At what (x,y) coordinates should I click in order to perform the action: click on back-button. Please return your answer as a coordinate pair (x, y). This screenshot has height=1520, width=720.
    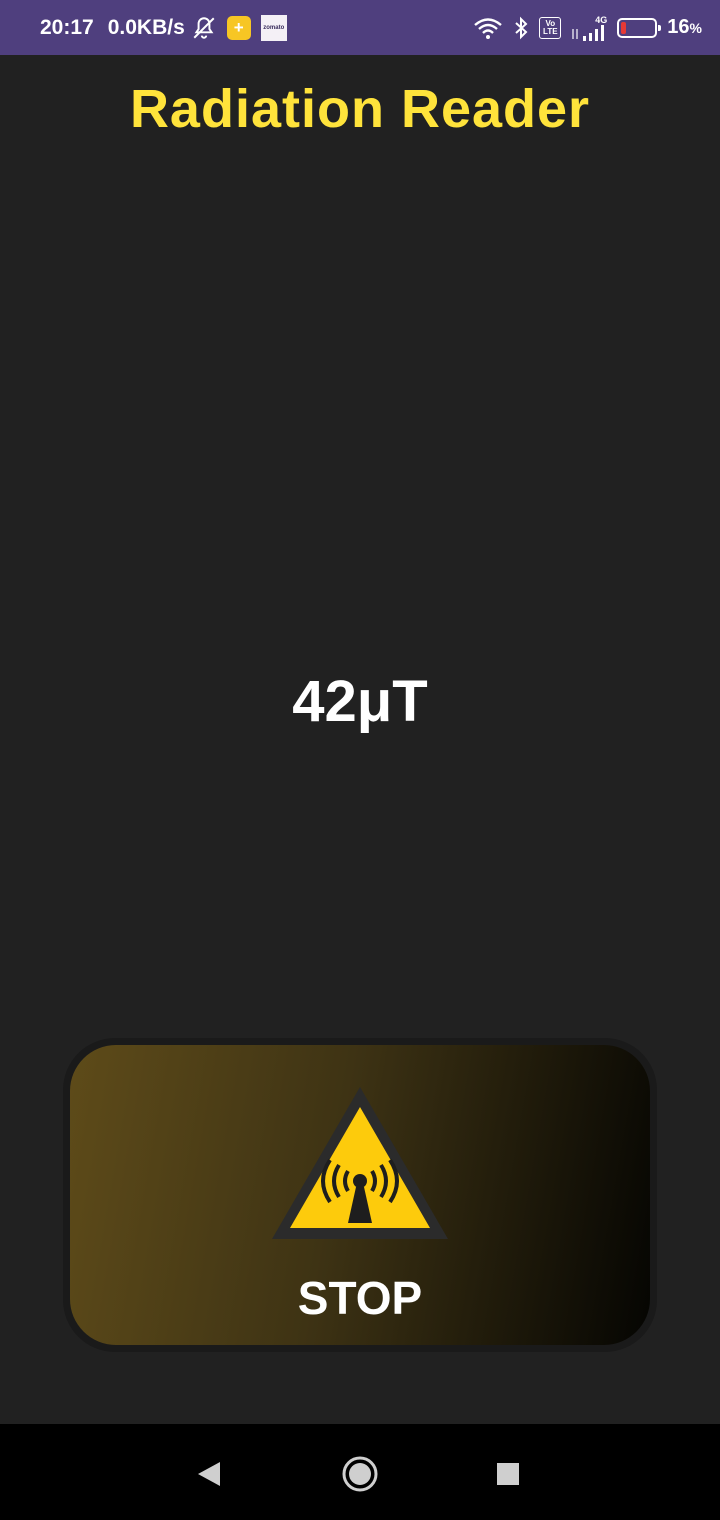
    Looking at the image, I should click on (210, 1474).